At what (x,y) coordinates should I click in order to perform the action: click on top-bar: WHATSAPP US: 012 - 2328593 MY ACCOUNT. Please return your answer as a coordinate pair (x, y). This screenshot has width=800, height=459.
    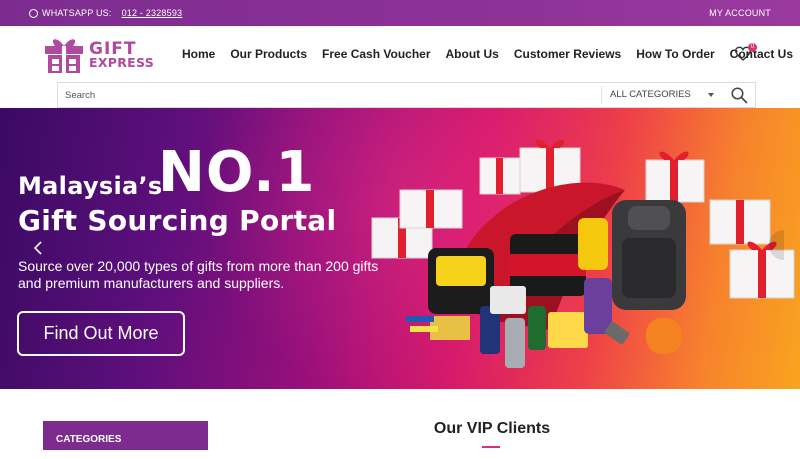
    Looking at the image, I should click on (400, 13).